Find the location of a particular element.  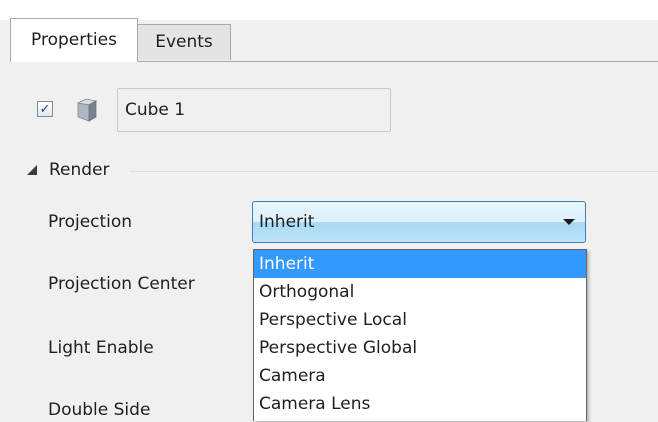

projection-selected-value: Inherit is located at coordinates (287, 222).